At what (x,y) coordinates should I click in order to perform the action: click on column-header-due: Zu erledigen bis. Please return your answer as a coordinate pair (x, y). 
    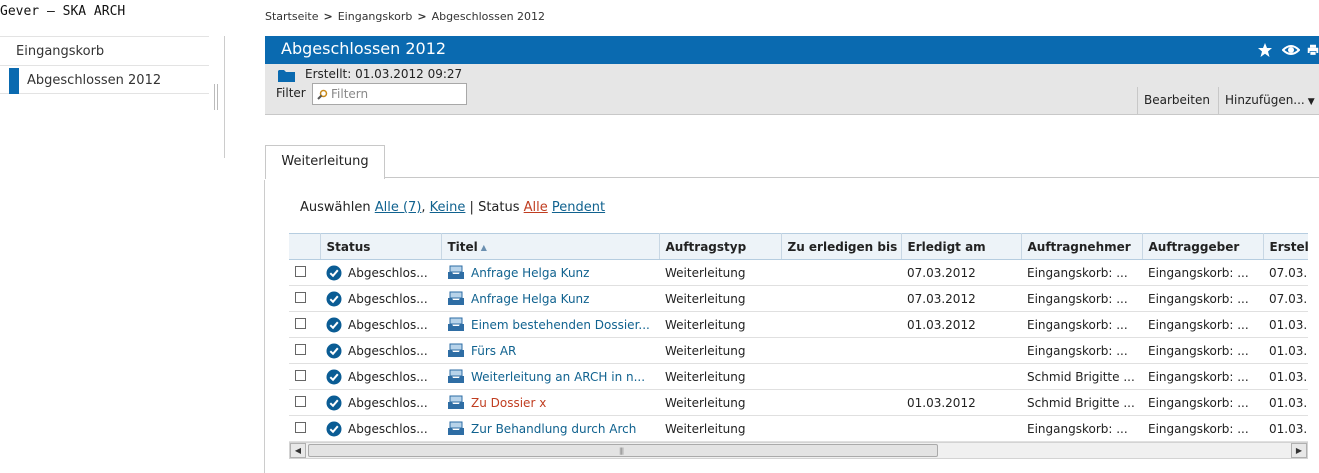
    Looking at the image, I should click on (841, 246).